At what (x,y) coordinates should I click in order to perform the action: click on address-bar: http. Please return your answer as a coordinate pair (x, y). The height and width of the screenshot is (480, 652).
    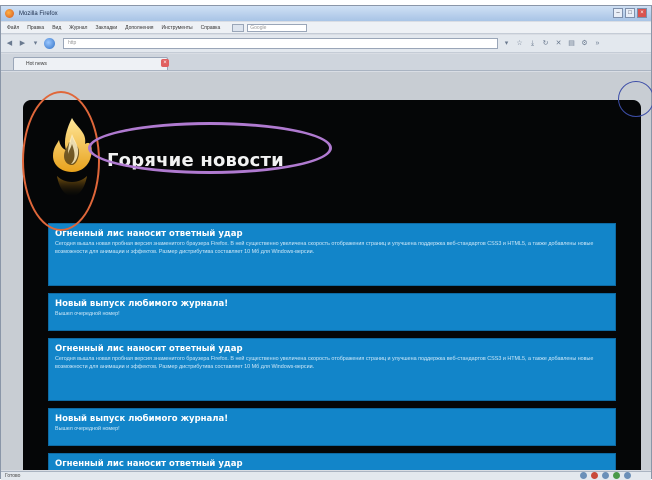
    Looking at the image, I should click on (280, 43).